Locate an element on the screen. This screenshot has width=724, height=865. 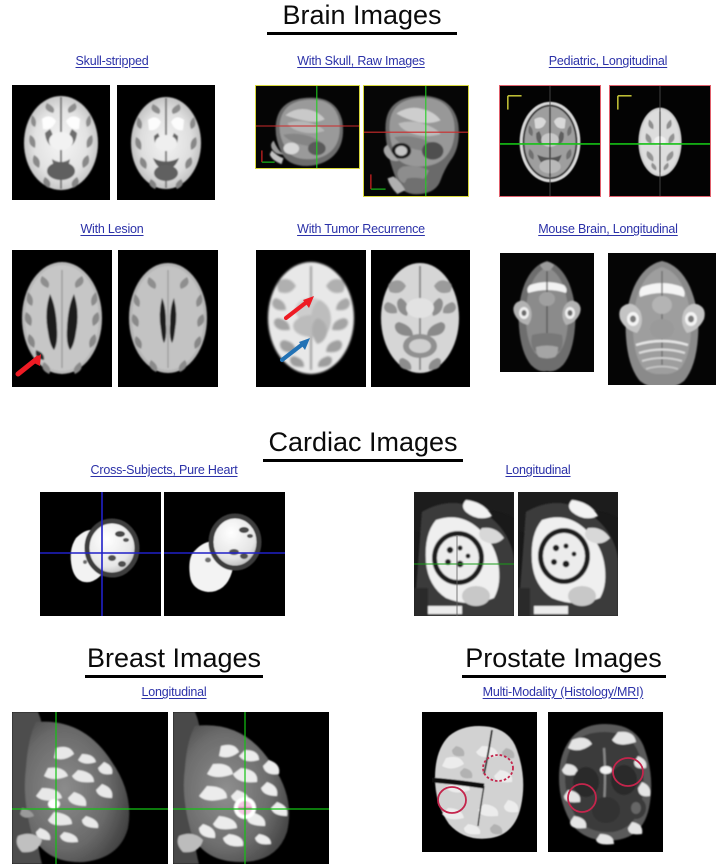
3d-heart-surface-crosshair-2 is located at coordinates (224, 554).